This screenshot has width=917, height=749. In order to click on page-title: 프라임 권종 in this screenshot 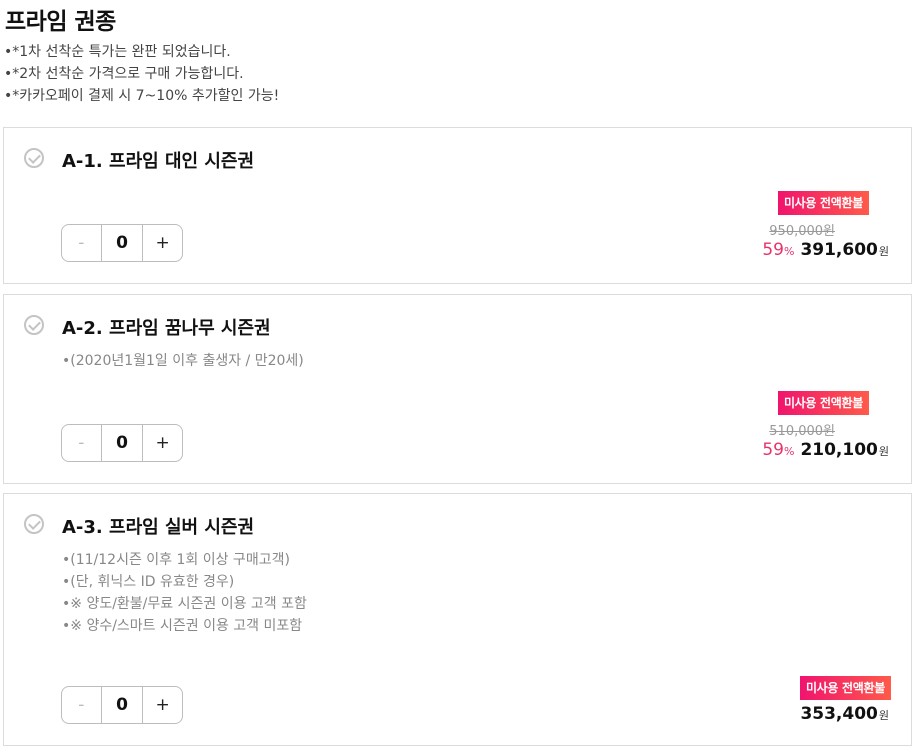, I will do `click(60, 22)`.